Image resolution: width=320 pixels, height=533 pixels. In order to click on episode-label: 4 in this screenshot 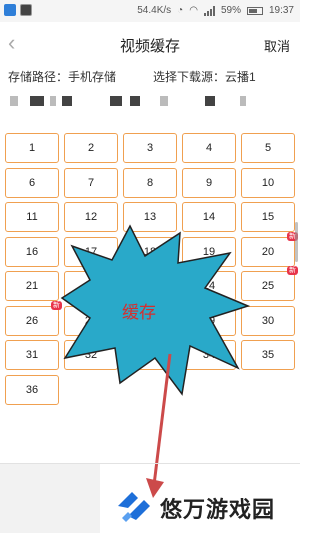, I will do `click(209, 148)`.